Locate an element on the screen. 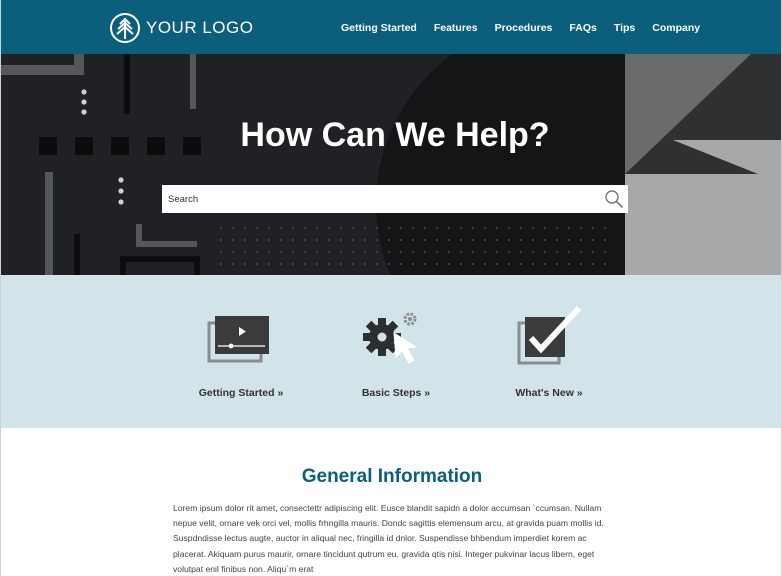  gear-cursor-icon is located at coordinates (390, 338).